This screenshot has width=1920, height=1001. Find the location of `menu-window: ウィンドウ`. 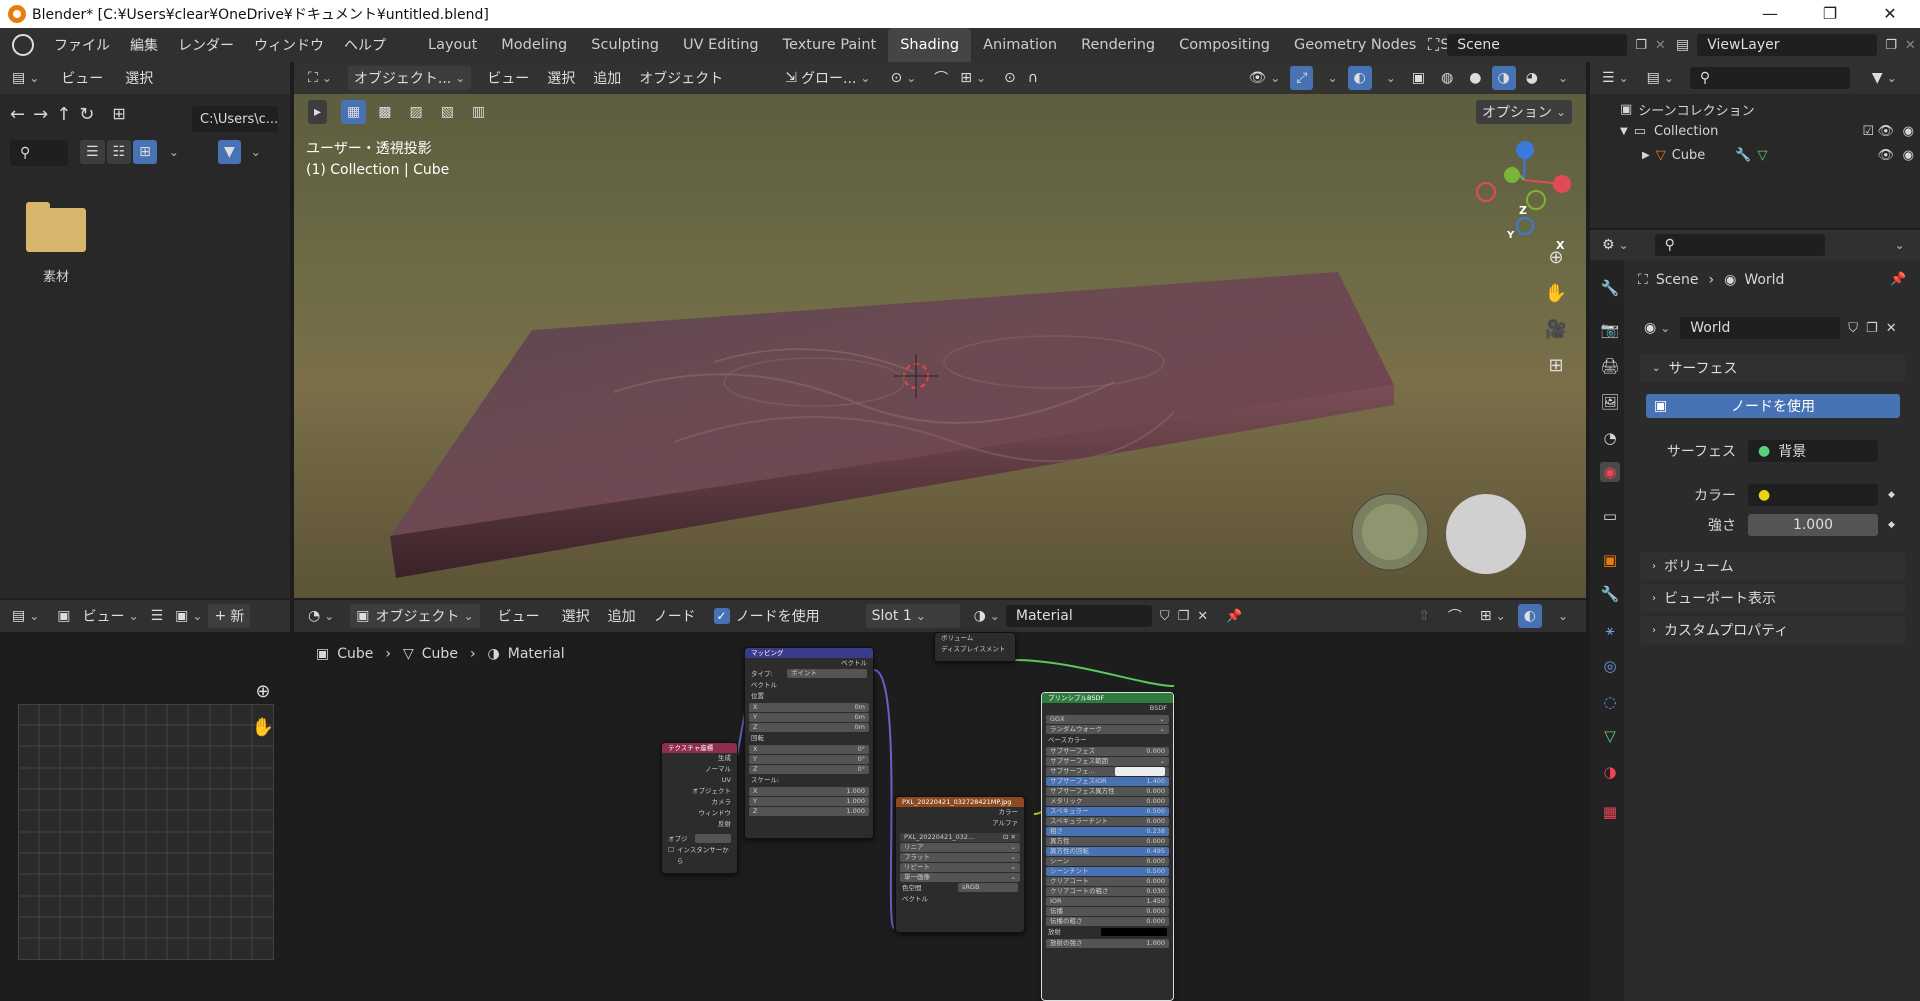

menu-window: ウィンドウ is located at coordinates (289, 45).